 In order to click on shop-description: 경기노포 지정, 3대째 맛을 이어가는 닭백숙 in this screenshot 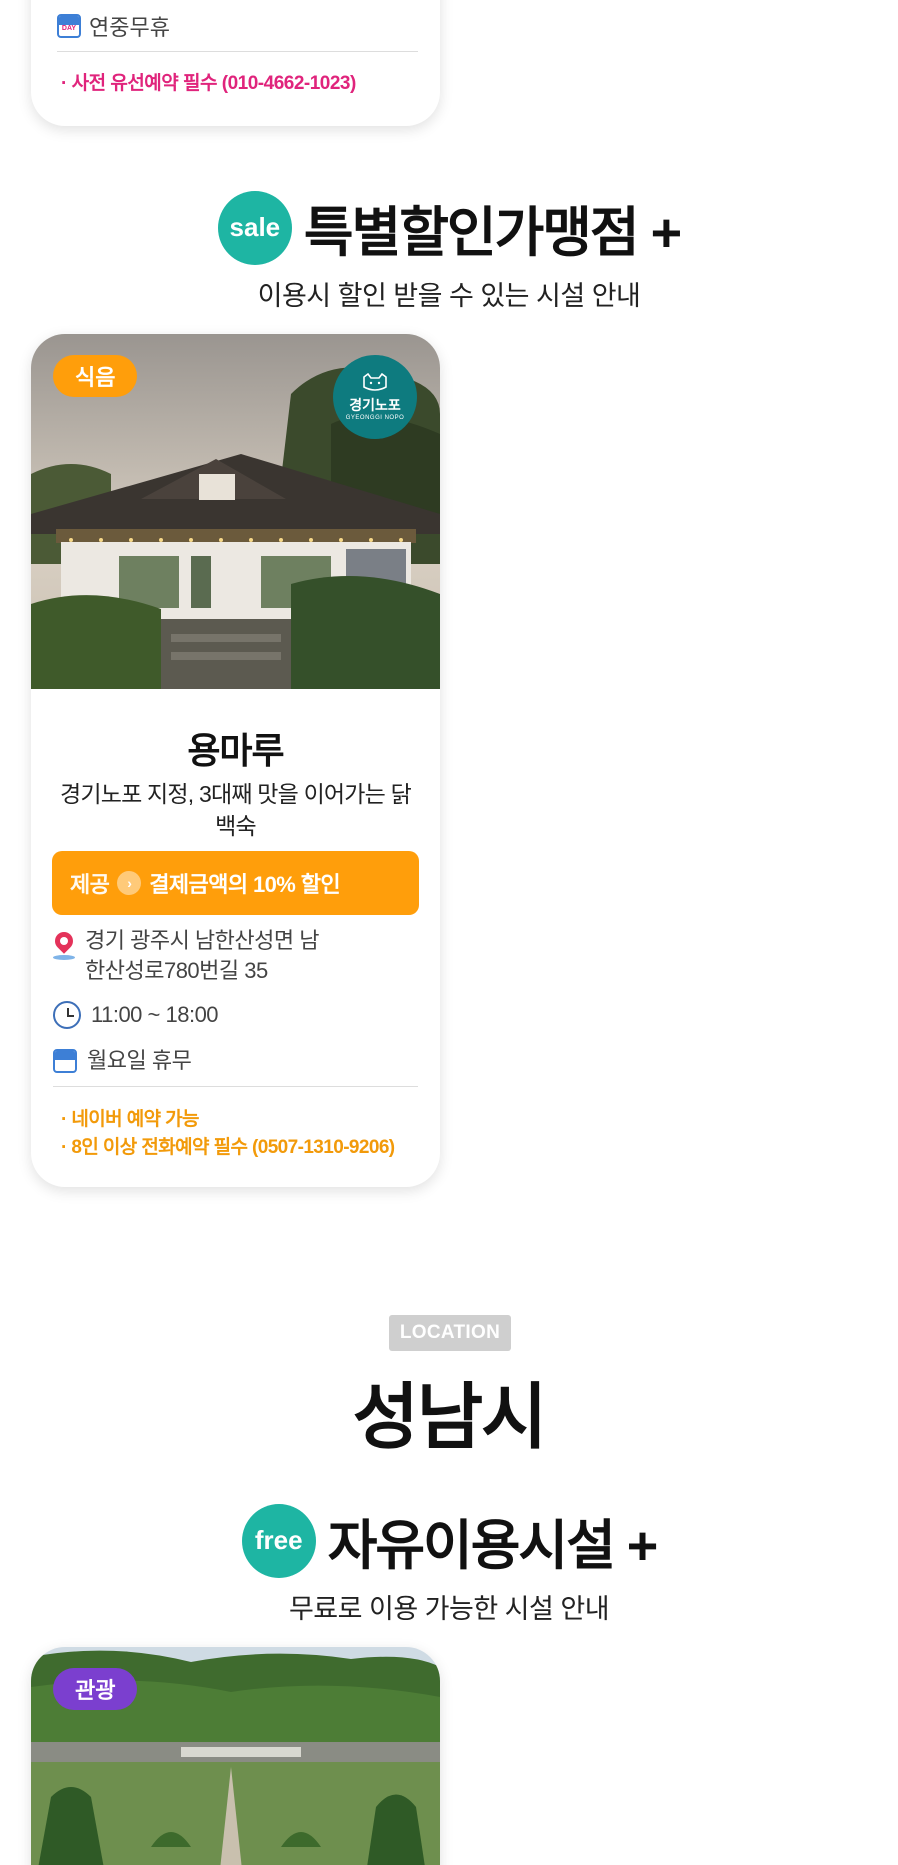, I will do `click(236, 810)`.